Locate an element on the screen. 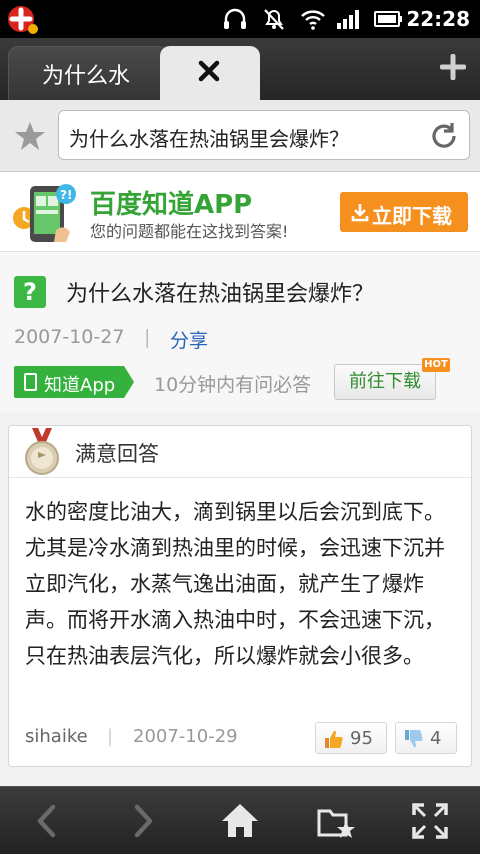  tab-label: 为什么水 is located at coordinates (86, 76).